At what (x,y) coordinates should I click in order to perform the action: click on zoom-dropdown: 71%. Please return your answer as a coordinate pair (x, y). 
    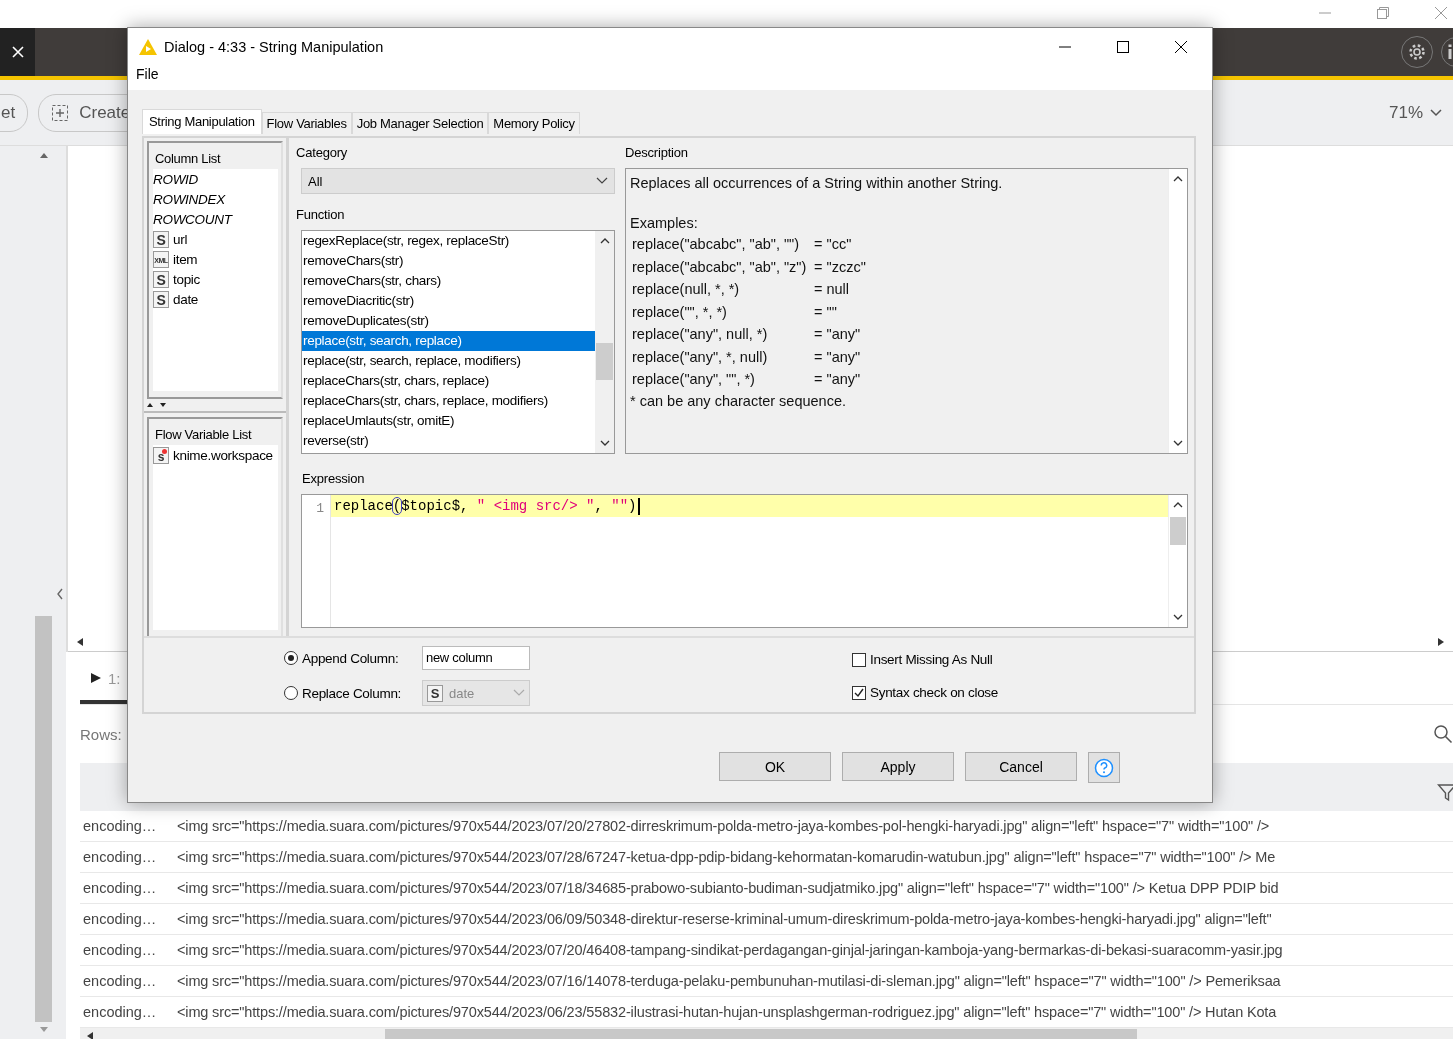
    Looking at the image, I should click on (1415, 112).